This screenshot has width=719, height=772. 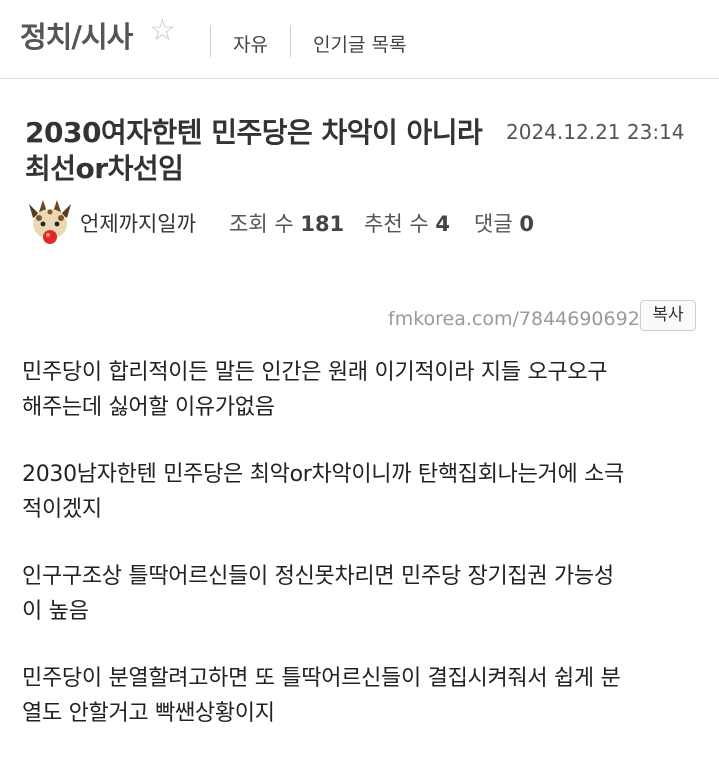 I want to click on board-header: 정치/시사 ☆ 자유 인기글 목록, so click(x=359, y=39).